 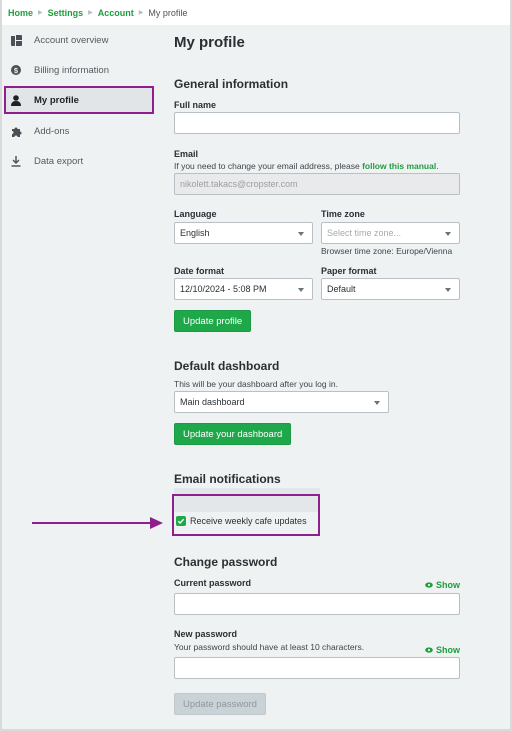 I want to click on sidebar-item-label: My profile, so click(x=56, y=100).